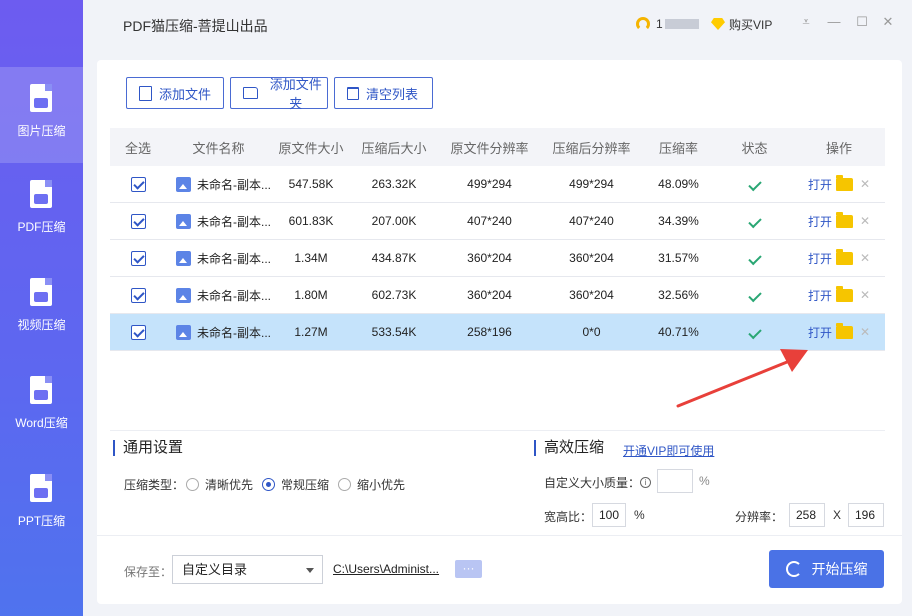 Image resolution: width=912 pixels, height=616 pixels. I want to click on title-bar: PDF猫压缩-菩提山出品 1 购买VIP ⩡ — ☐ ✕, so click(497, 24).